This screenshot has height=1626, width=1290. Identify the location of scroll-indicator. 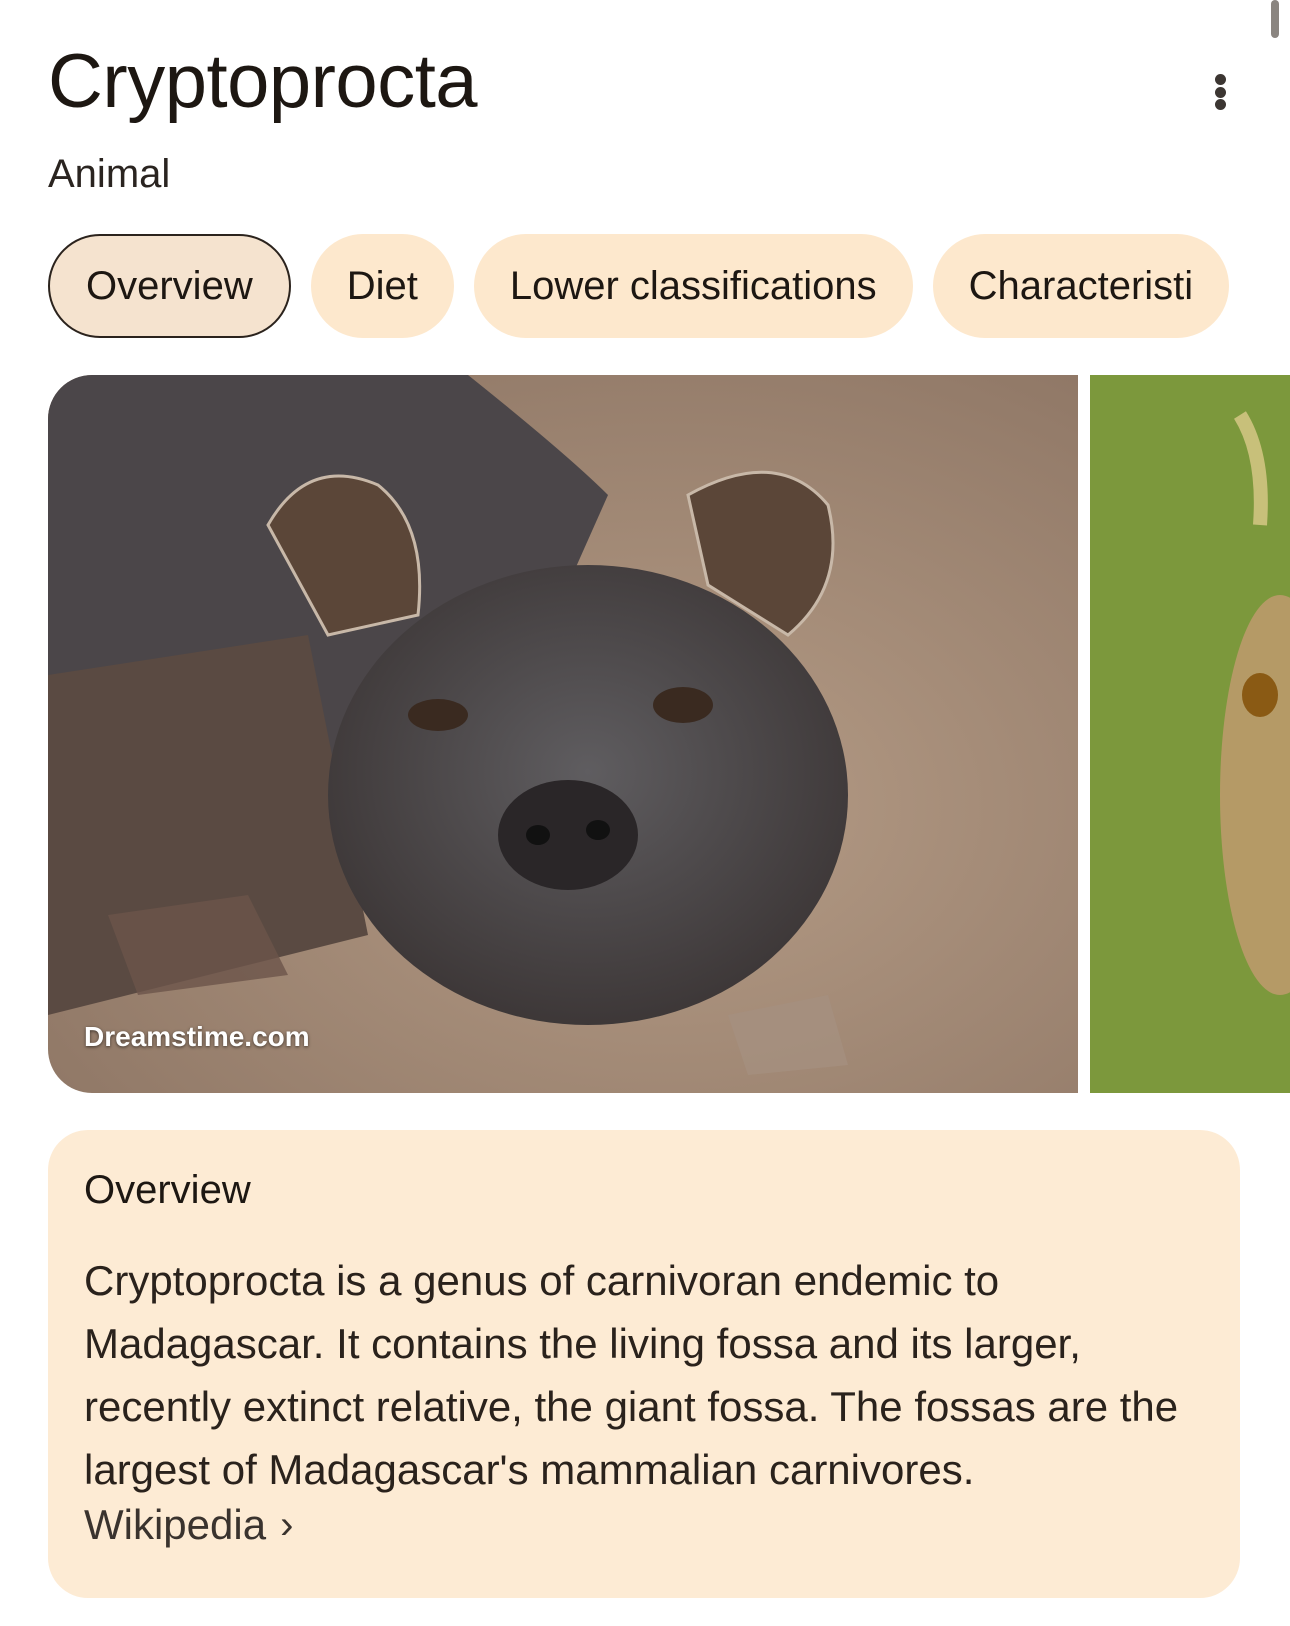
(1275, 19).